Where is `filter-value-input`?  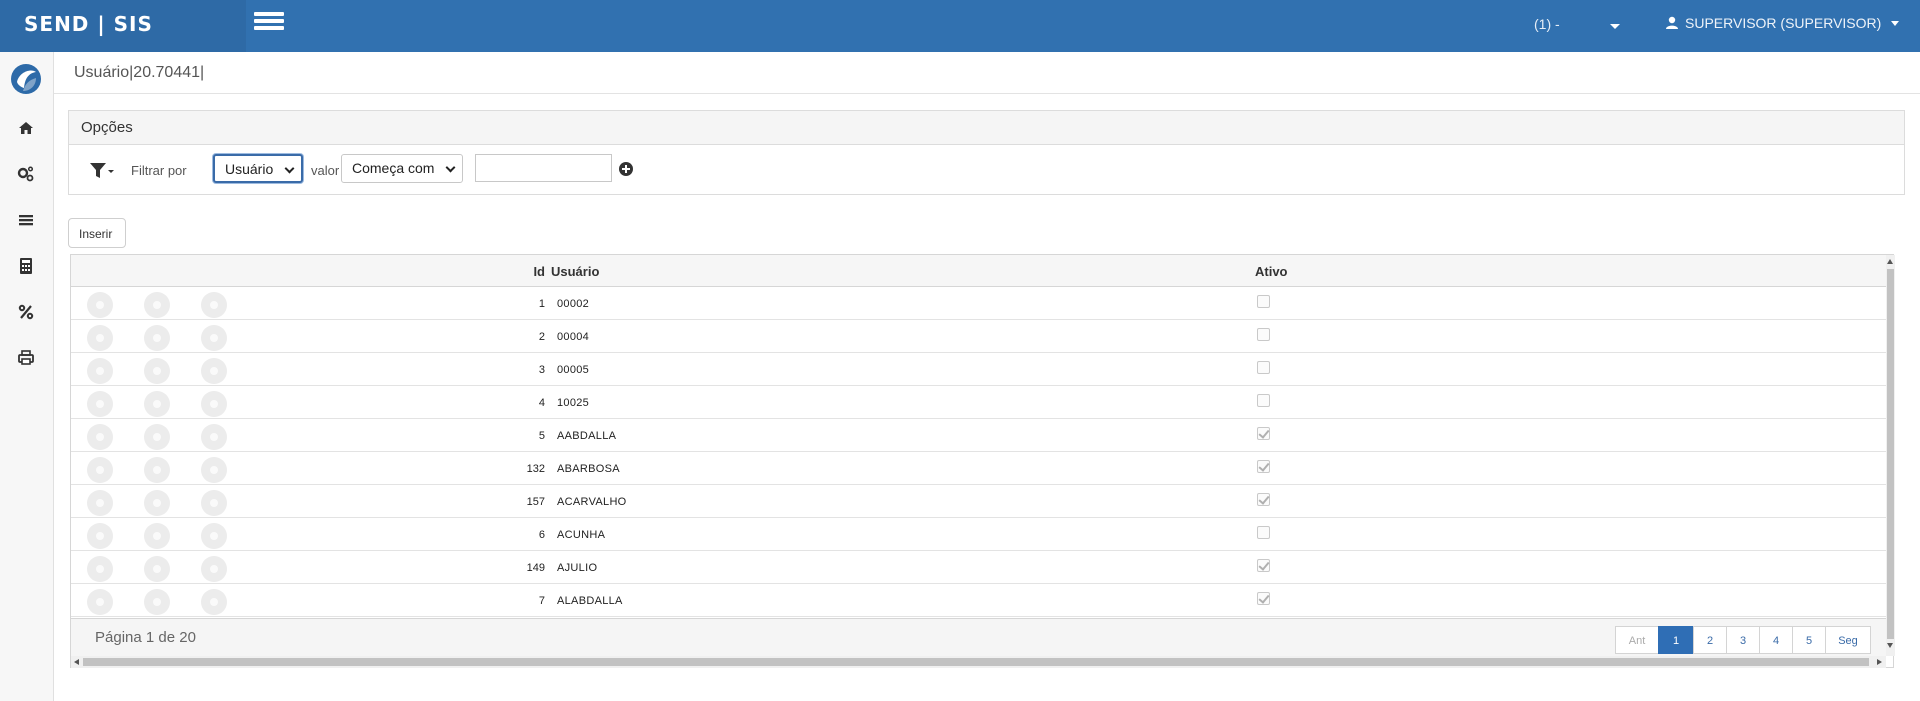 filter-value-input is located at coordinates (543, 168).